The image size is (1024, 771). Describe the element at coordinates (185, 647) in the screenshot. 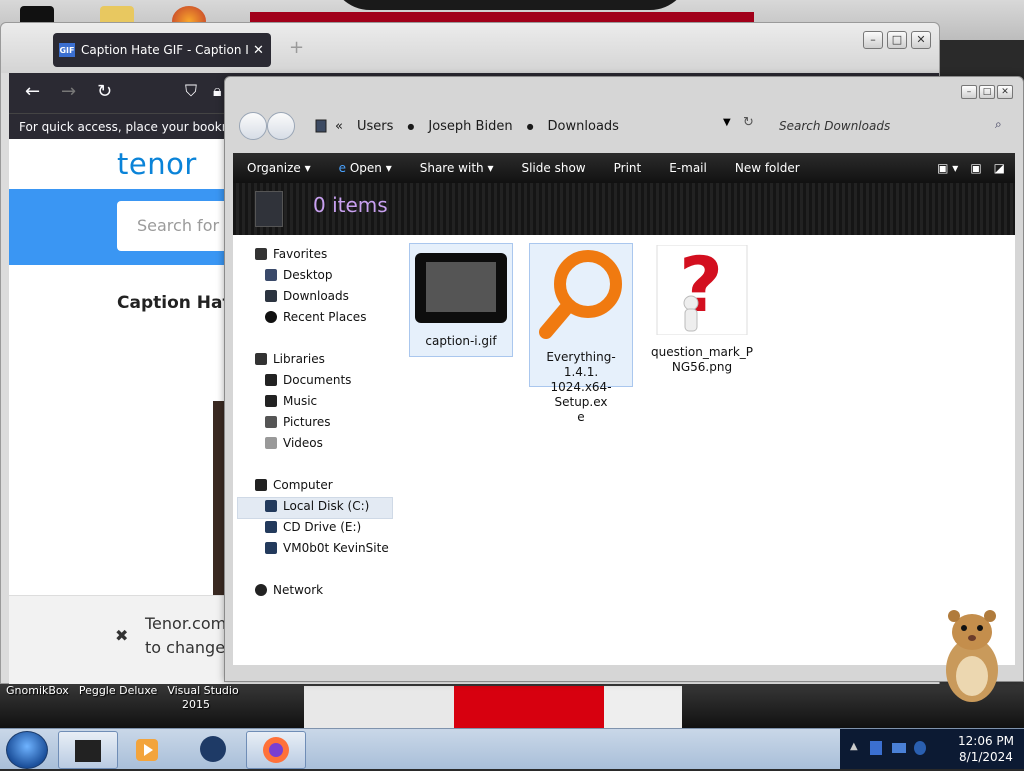

I see `cookie-text-line: to change` at that location.